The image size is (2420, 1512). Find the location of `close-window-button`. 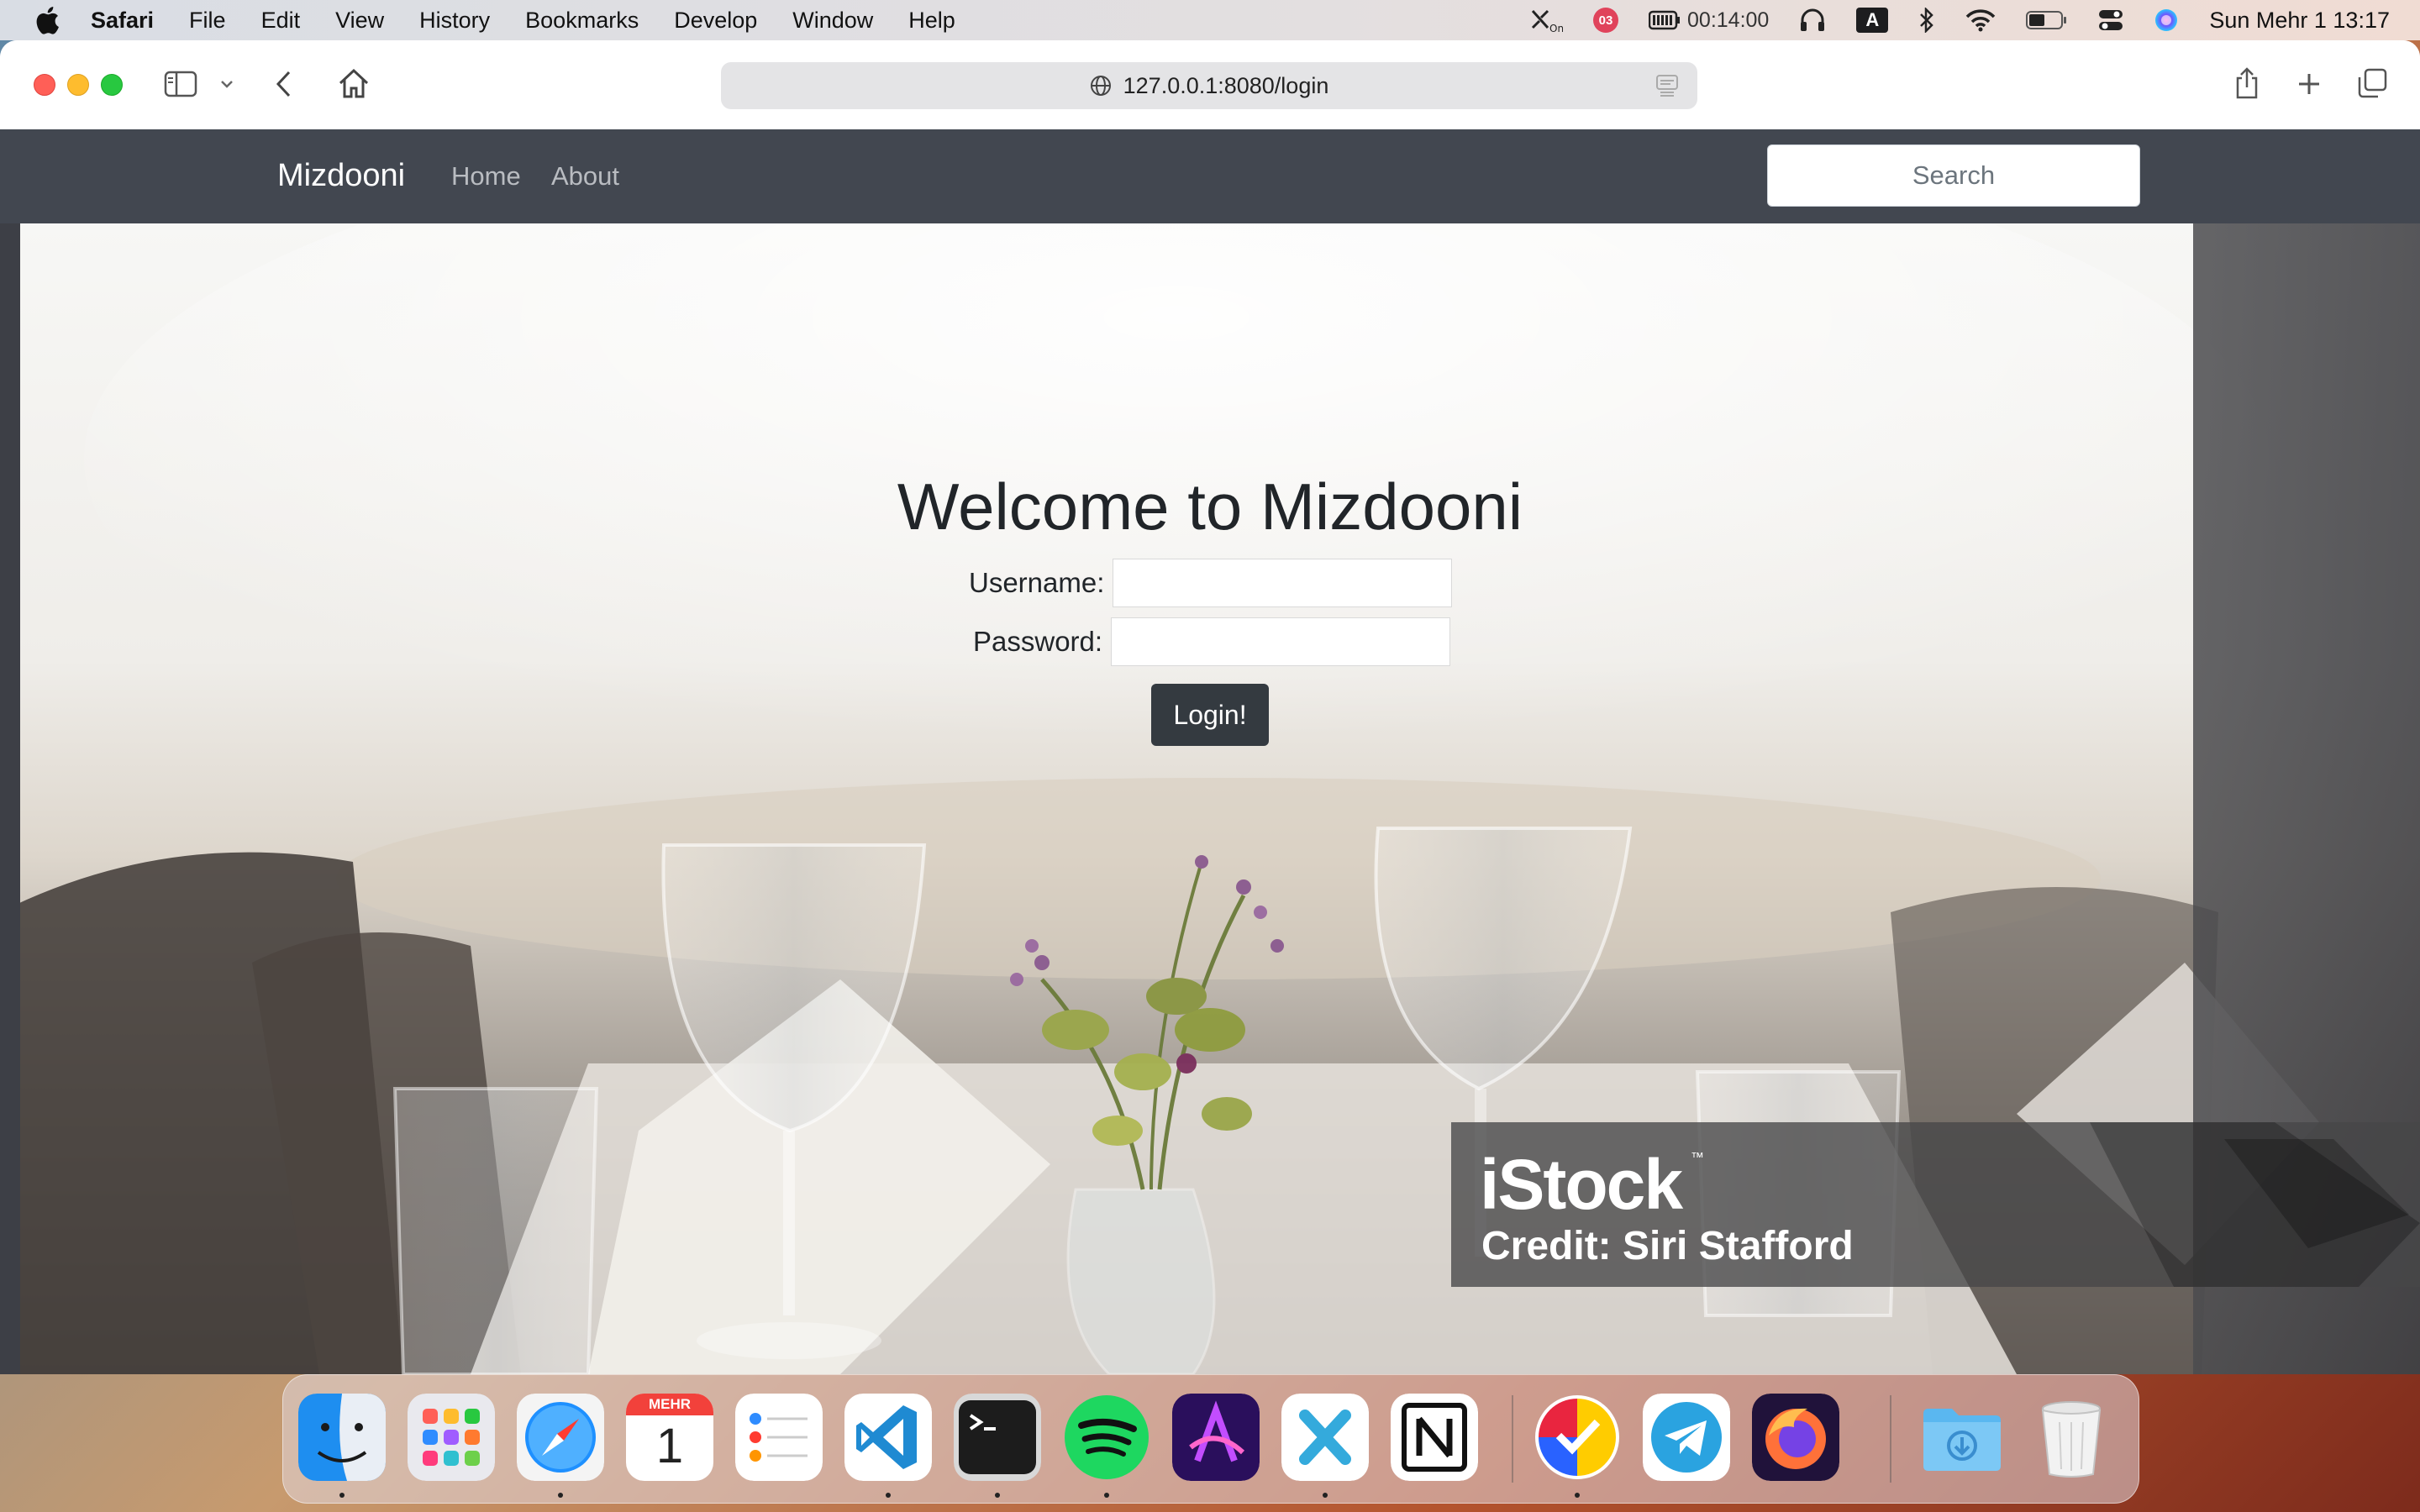

close-window-button is located at coordinates (44, 85).